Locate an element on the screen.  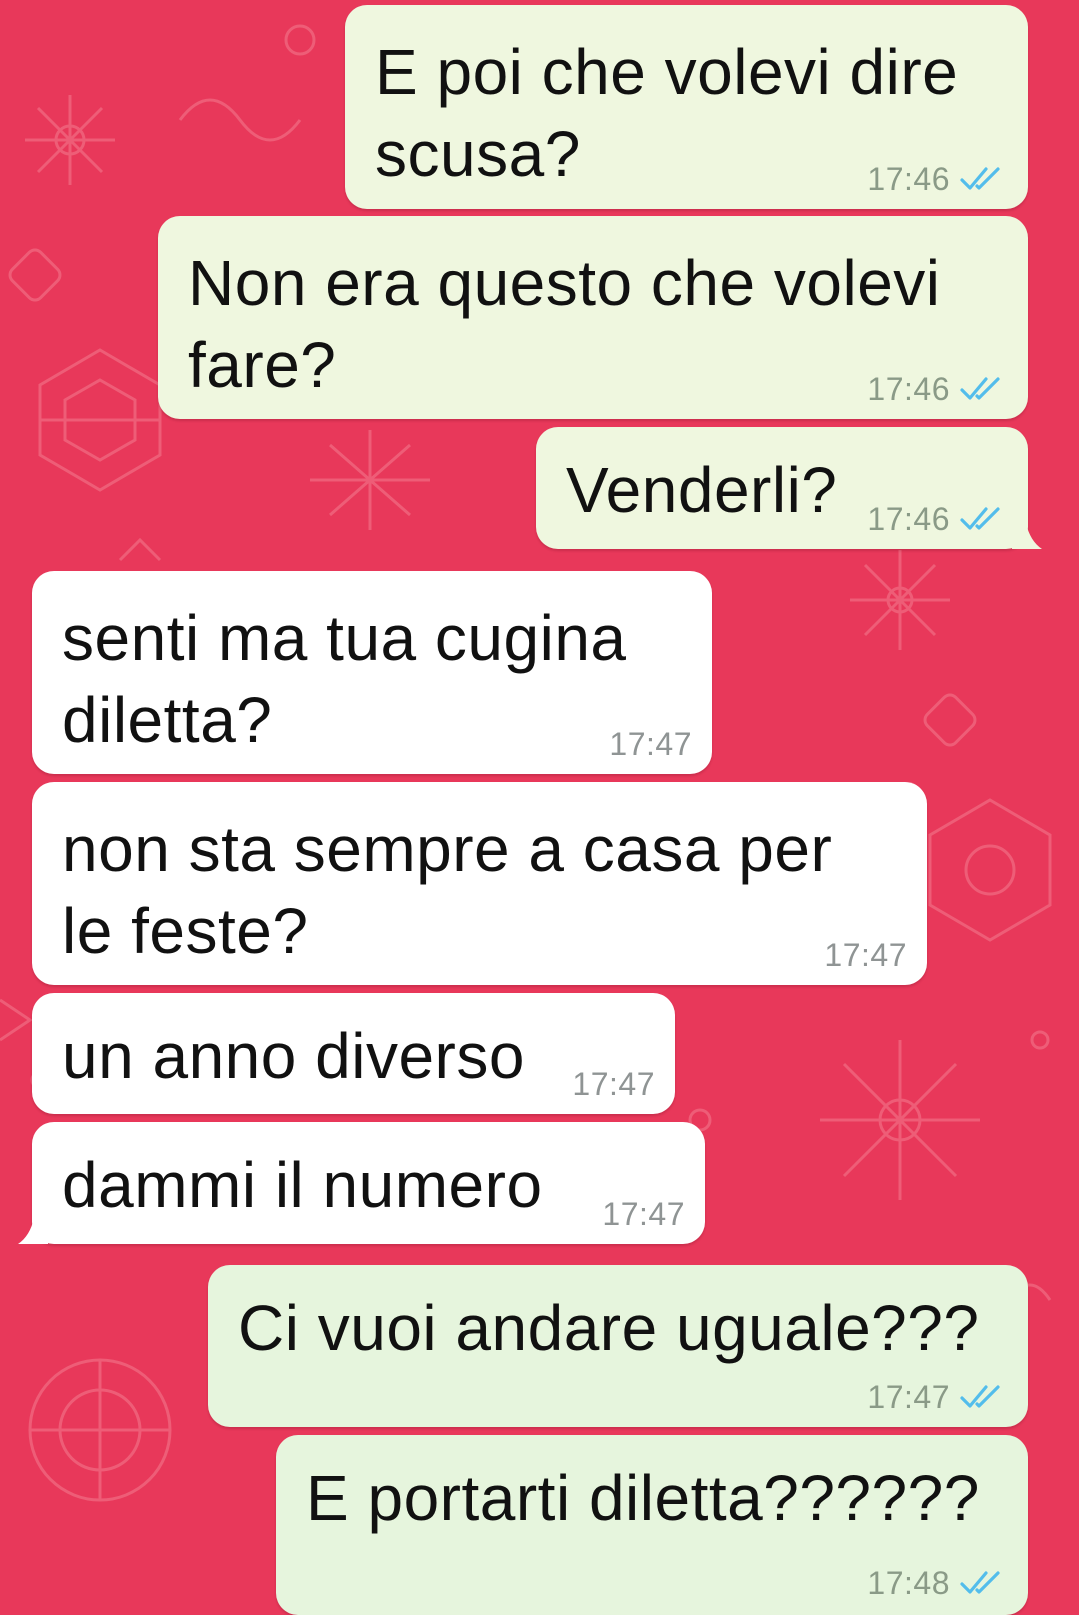
message-text: Venderli? is located at coordinates (702, 490).